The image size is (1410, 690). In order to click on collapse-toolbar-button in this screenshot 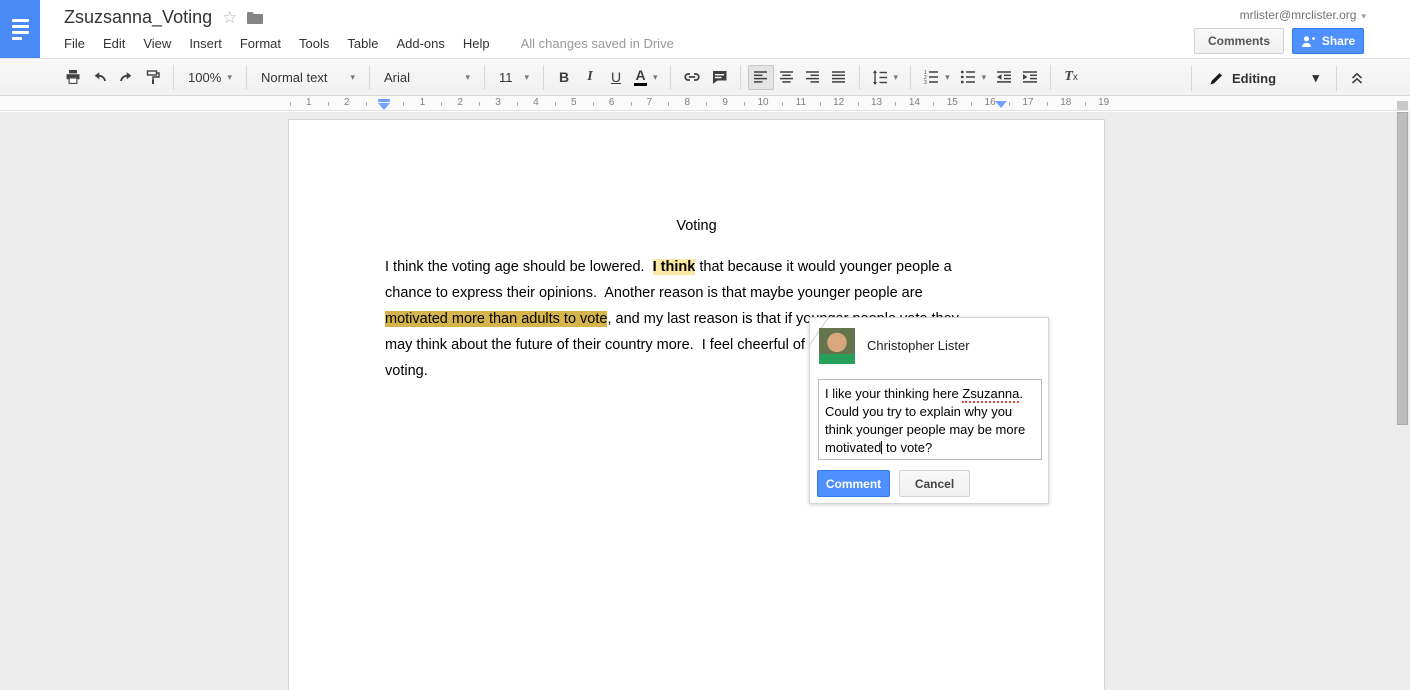, I will do `click(1357, 78)`.